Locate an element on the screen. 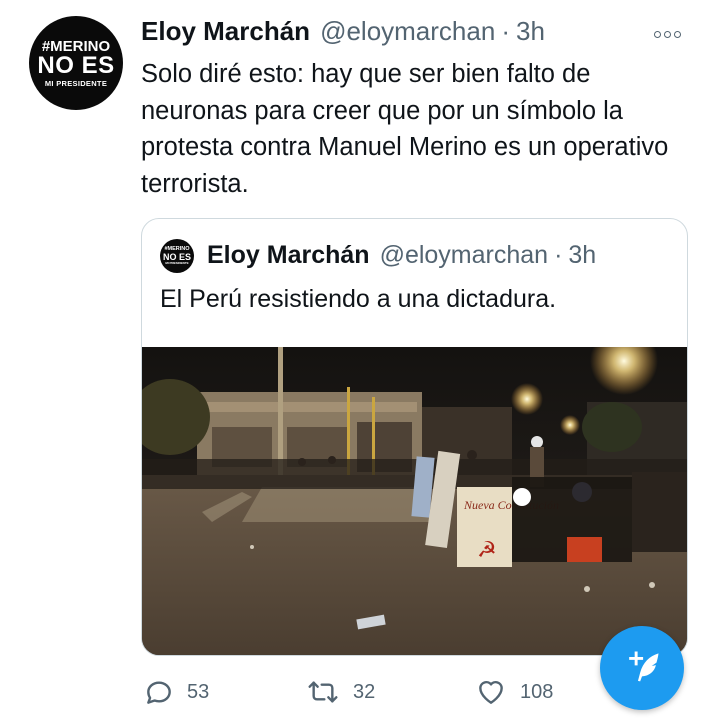 The image size is (720, 720). avatar: #MERINO NO ES MI PRESIDENTE is located at coordinates (76, 63).